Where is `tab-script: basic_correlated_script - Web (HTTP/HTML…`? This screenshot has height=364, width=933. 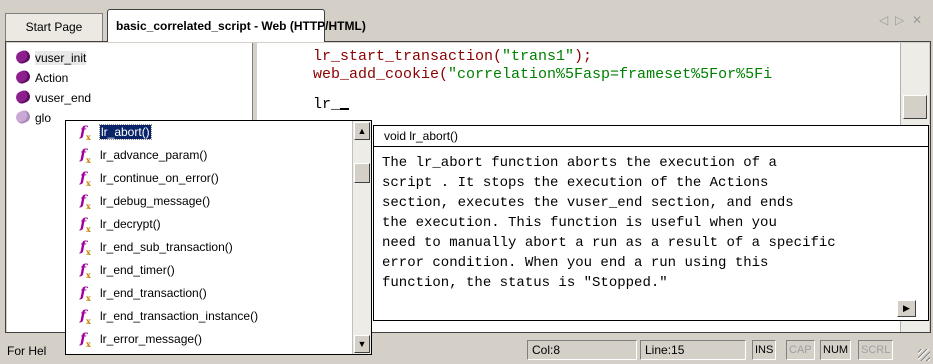
tab-script: basic_correlated_script - Web (HTTP/HTML… is located at coordinates (236, 25).